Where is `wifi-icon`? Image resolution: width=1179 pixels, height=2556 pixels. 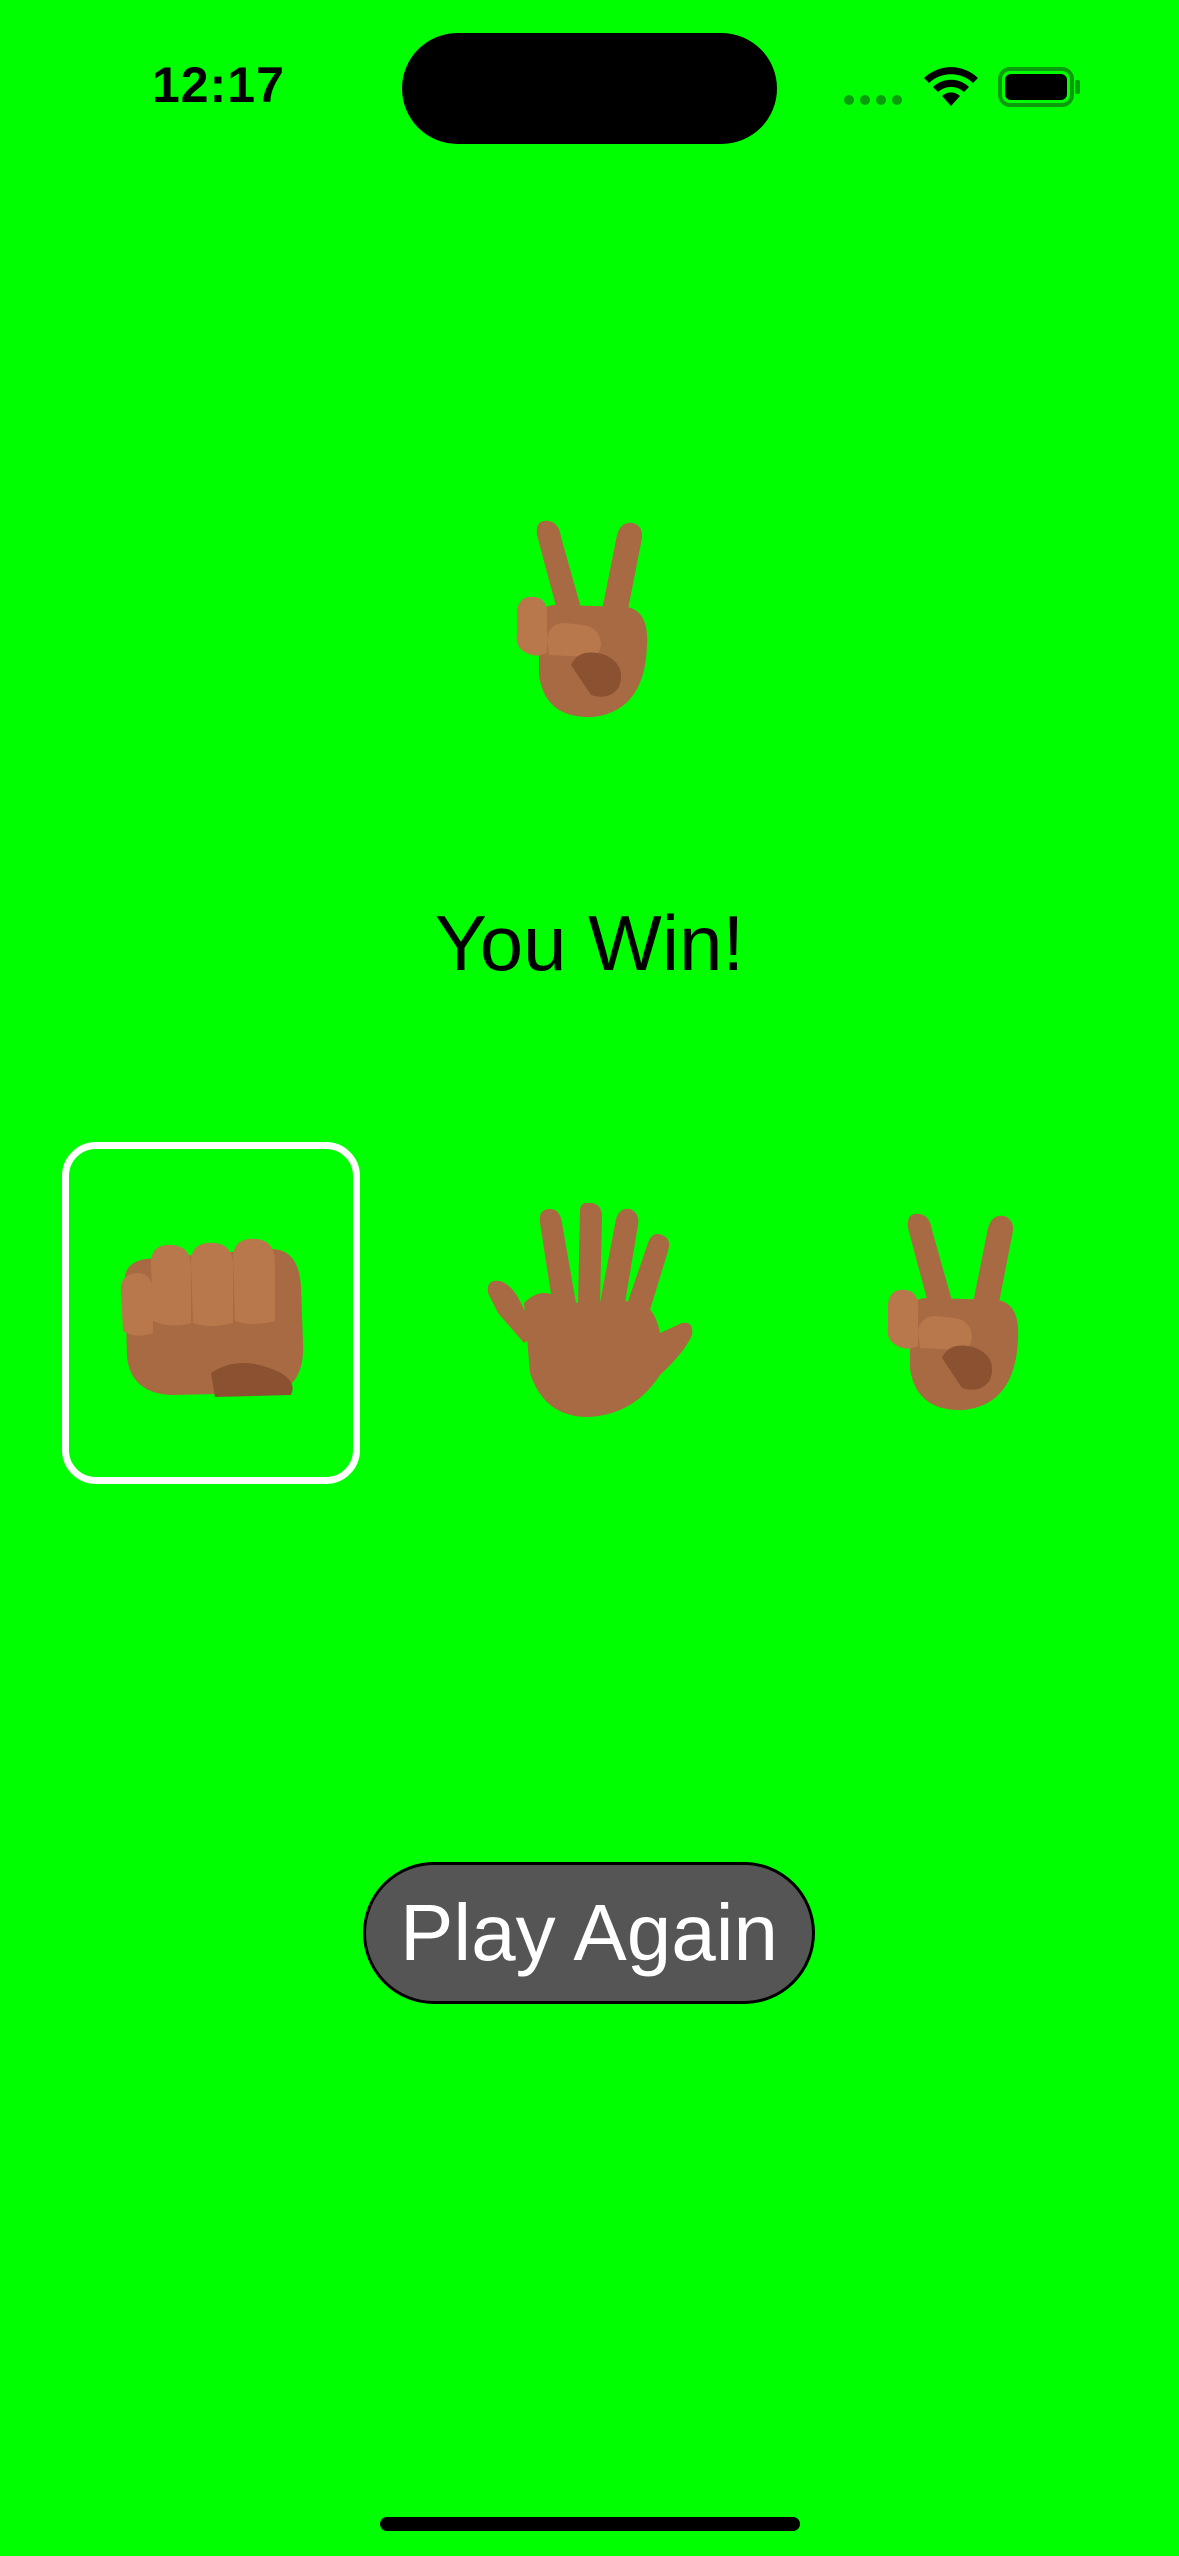
wifi-icon is located at coordinates (951, 87).